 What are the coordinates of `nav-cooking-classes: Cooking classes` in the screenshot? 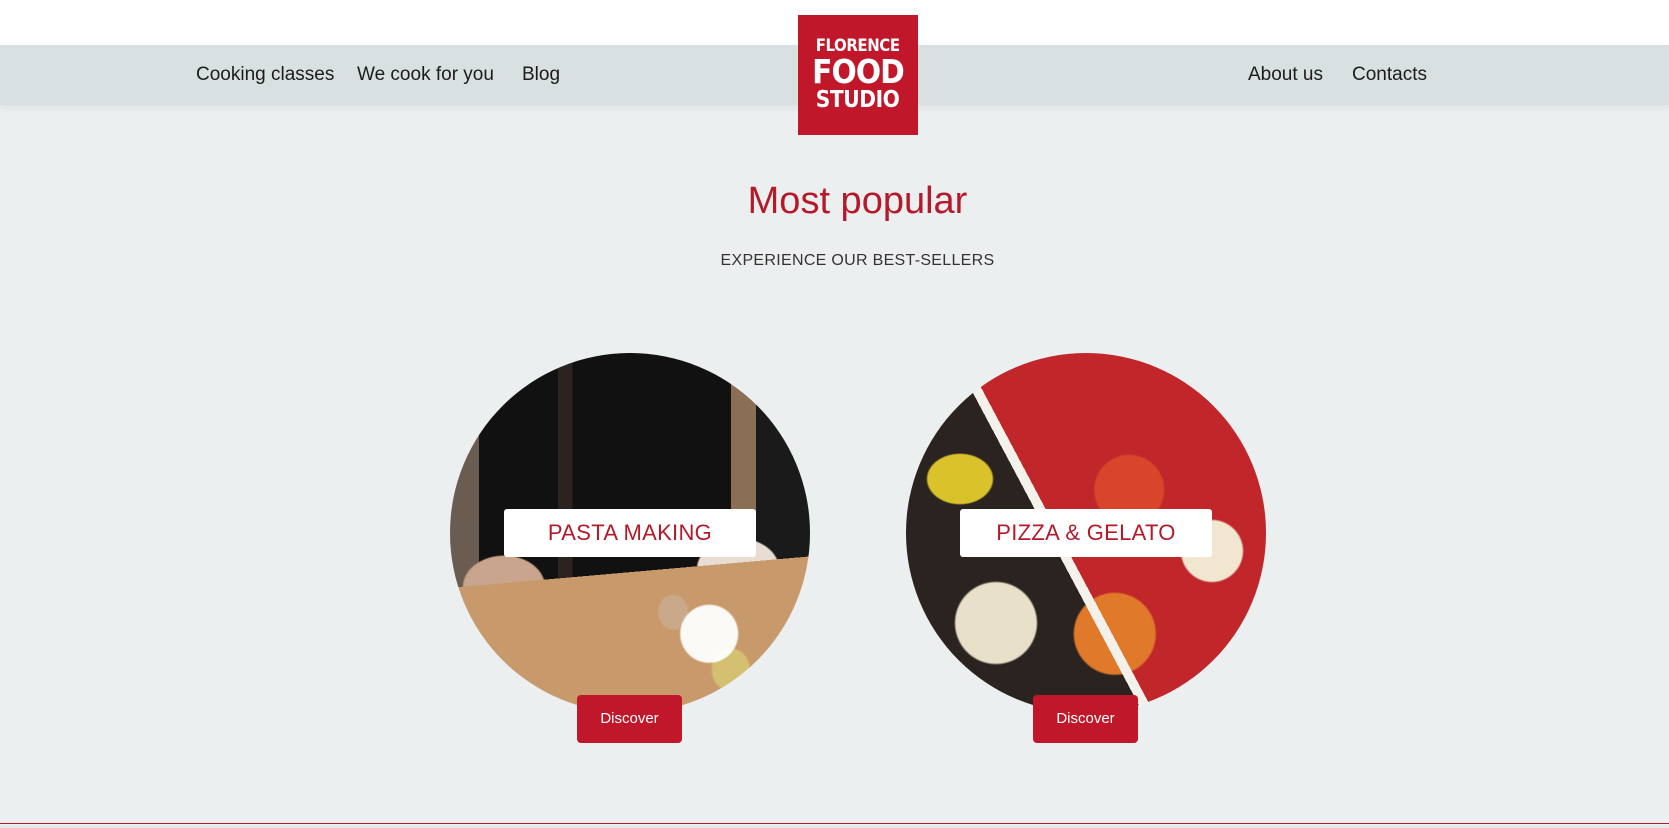 It's located at (265, 75).